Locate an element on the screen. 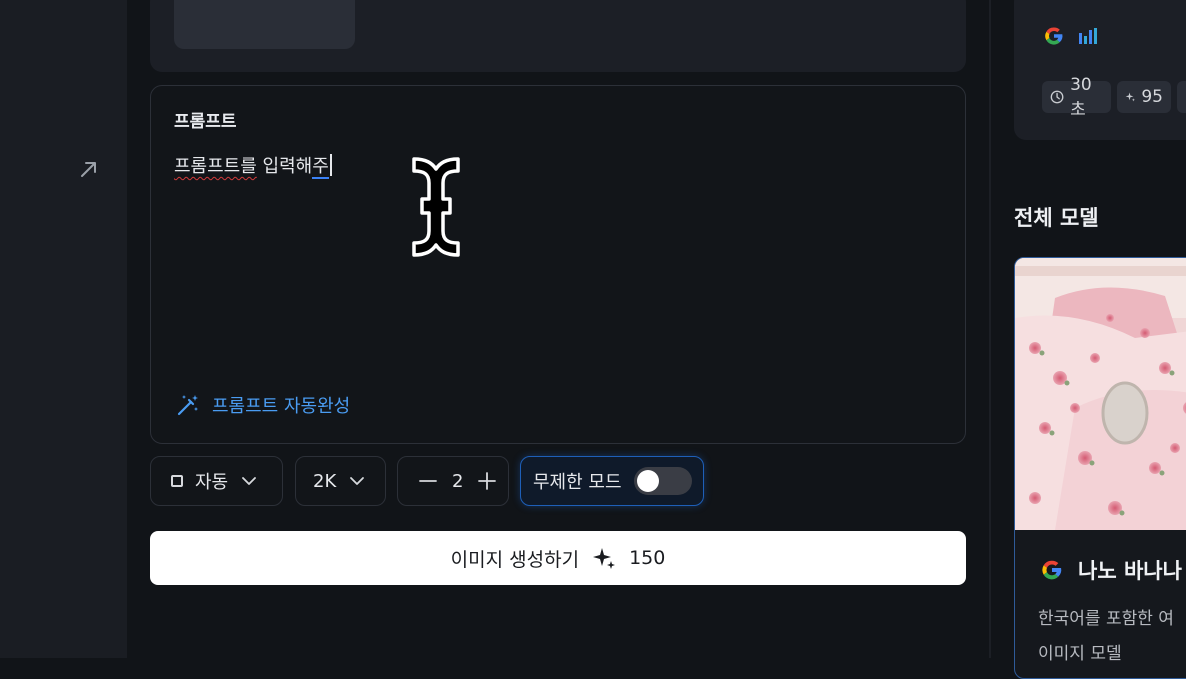  toggle-knob is located at coordinates (647, 481).